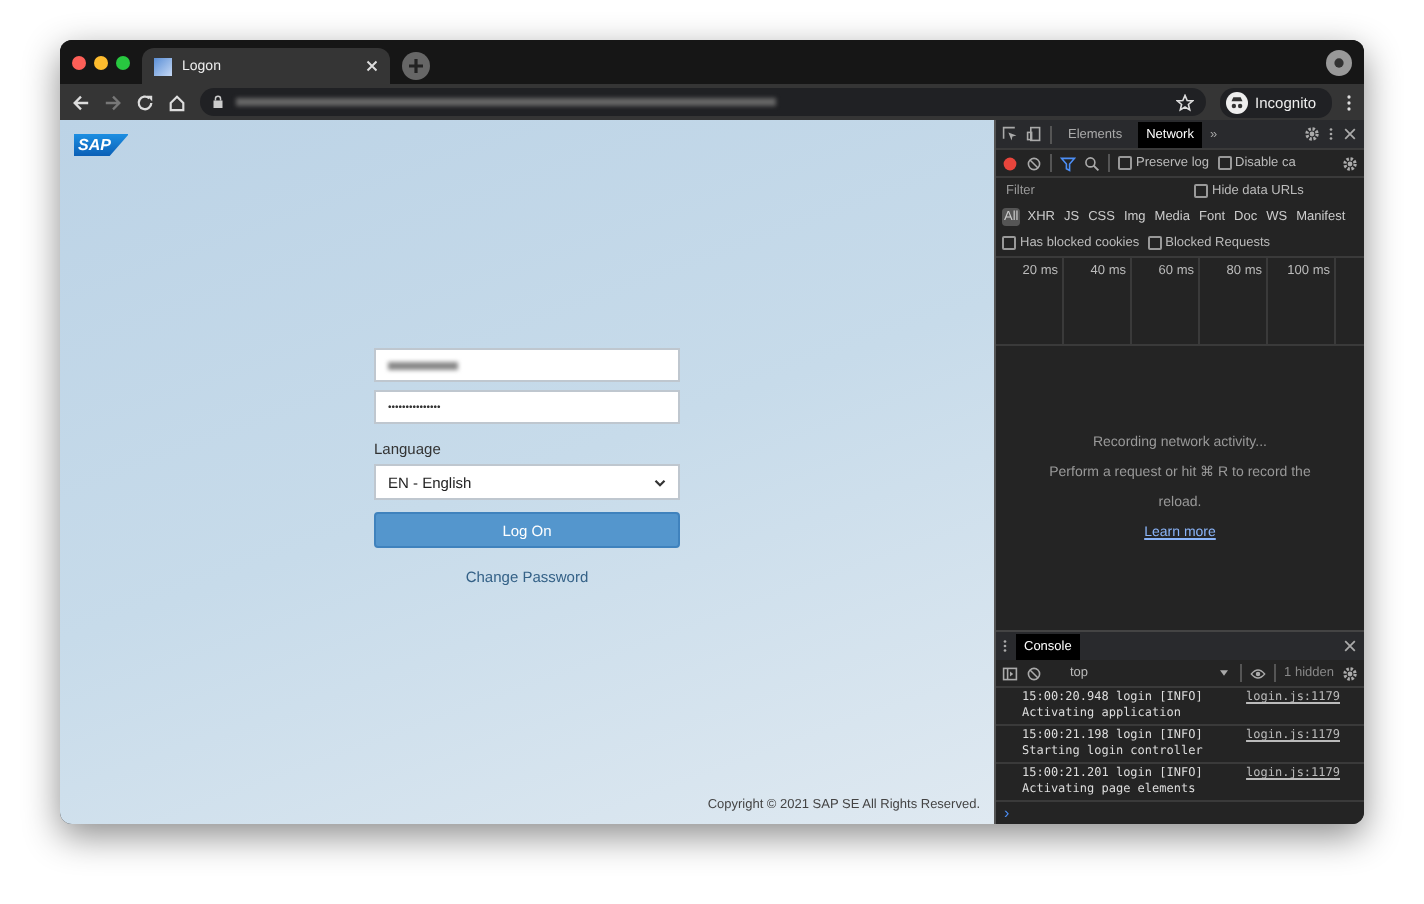  I want to click on lock-icon, so click(218, 102).